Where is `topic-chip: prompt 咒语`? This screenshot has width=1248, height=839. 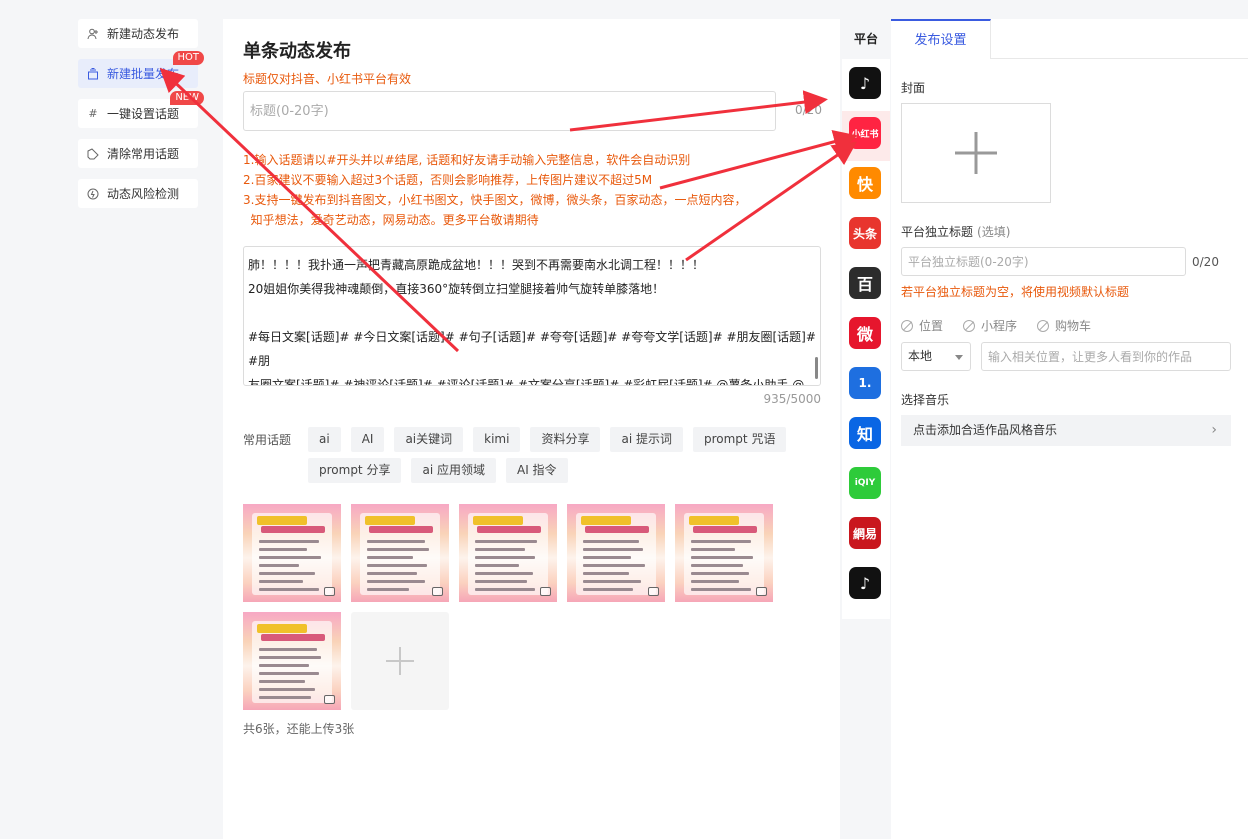 topic-chip: prompt 咒语 is located at coordinates (739, 439).